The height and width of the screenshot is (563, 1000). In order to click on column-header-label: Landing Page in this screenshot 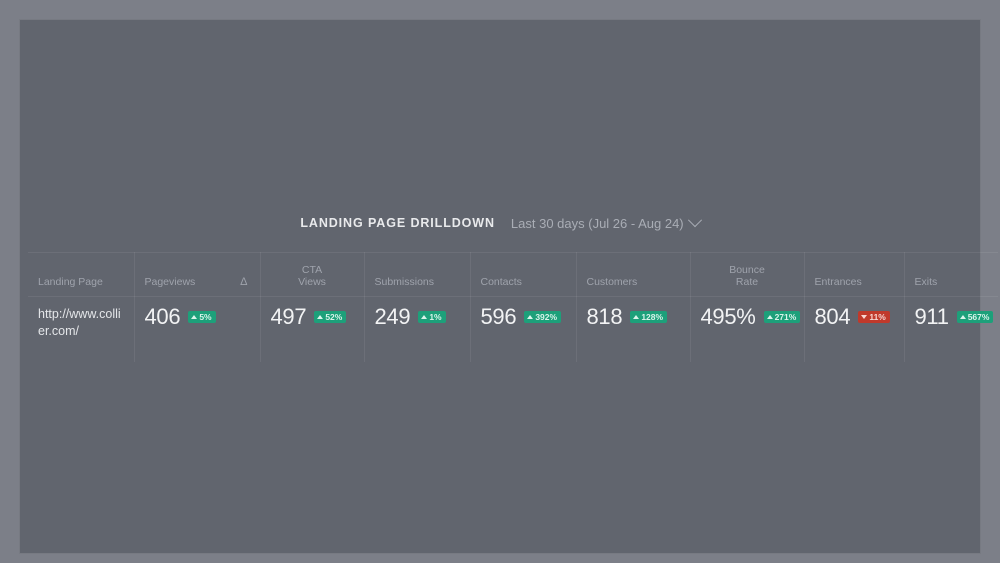, I will do `click(70, 282)`.